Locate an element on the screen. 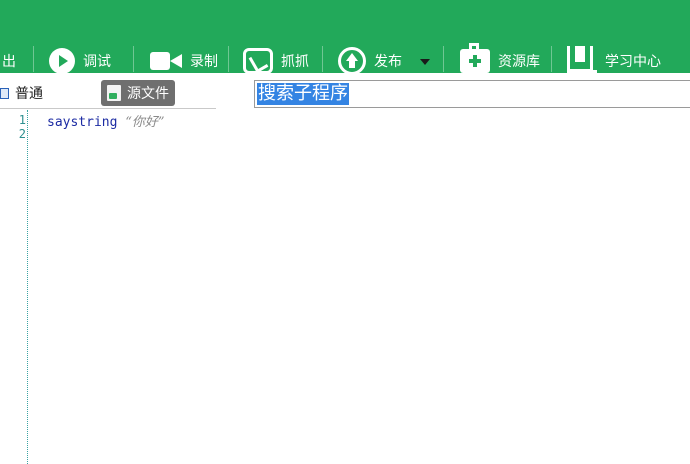 This screenshot has height=464, width=690. tab-normal-label: 普通 is located at coordinates (29, 94).